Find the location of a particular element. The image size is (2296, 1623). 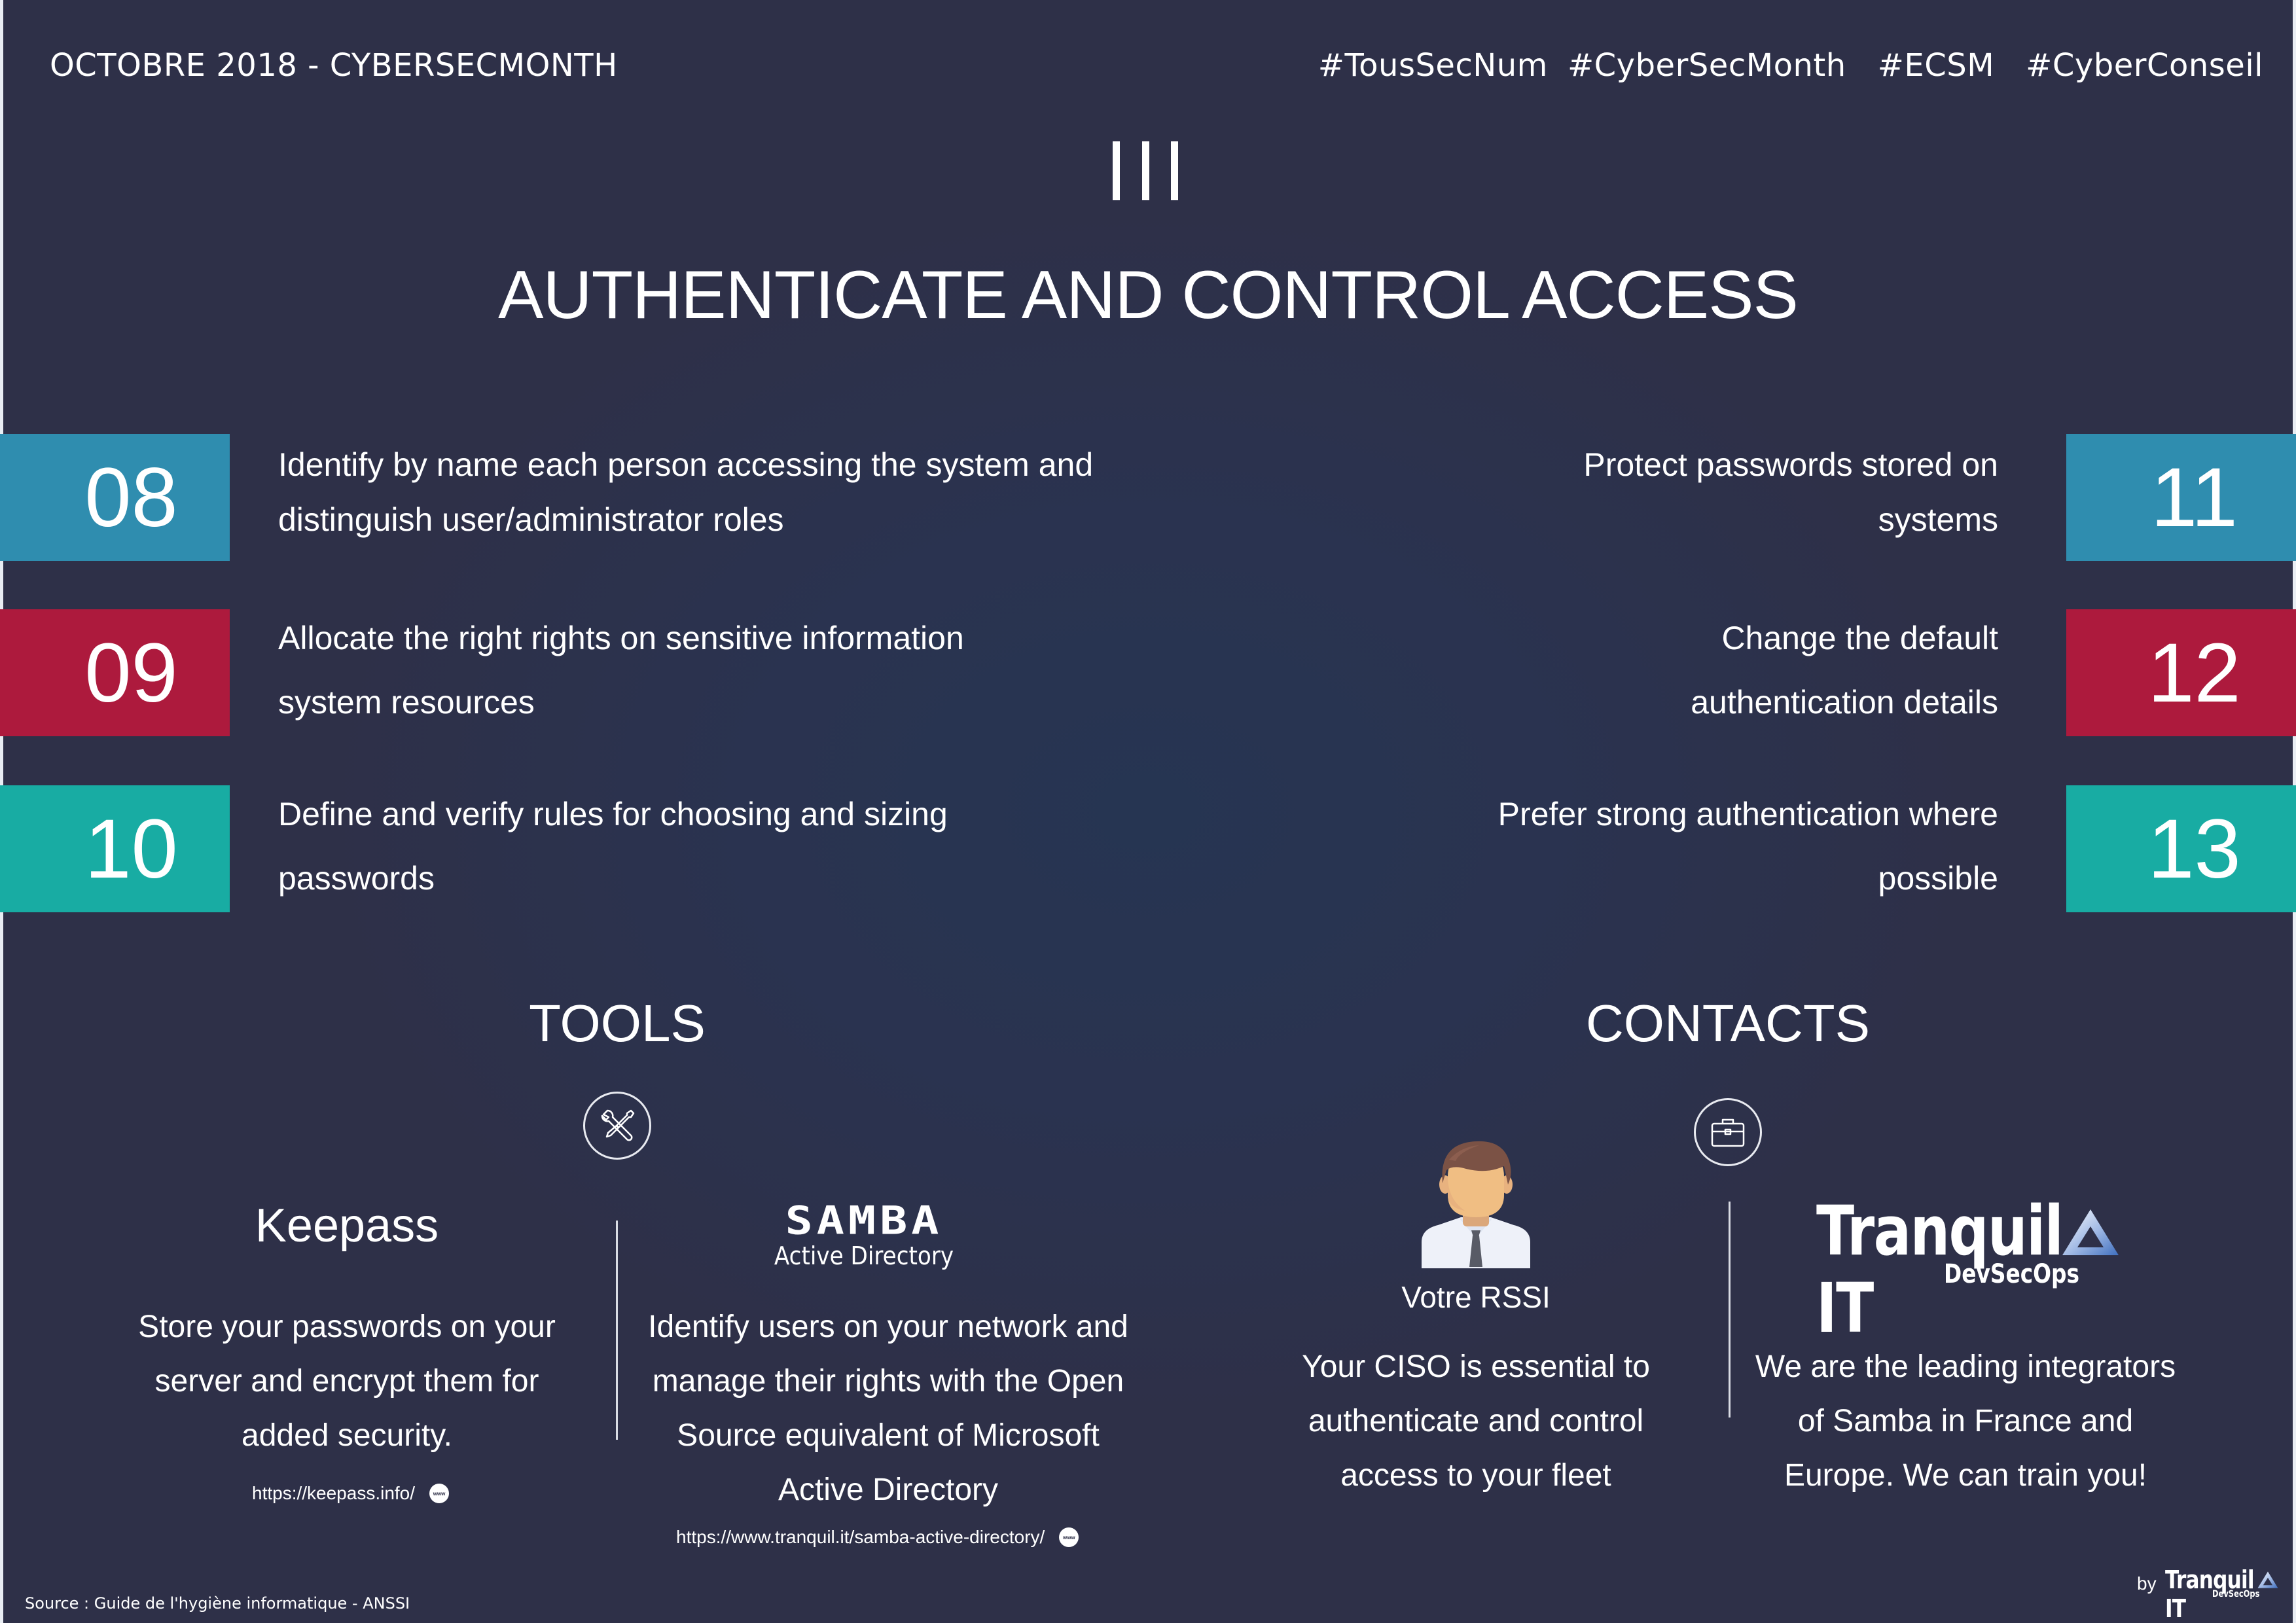

hashtag: #TousSecNum is located at coordinates (1433, 65).